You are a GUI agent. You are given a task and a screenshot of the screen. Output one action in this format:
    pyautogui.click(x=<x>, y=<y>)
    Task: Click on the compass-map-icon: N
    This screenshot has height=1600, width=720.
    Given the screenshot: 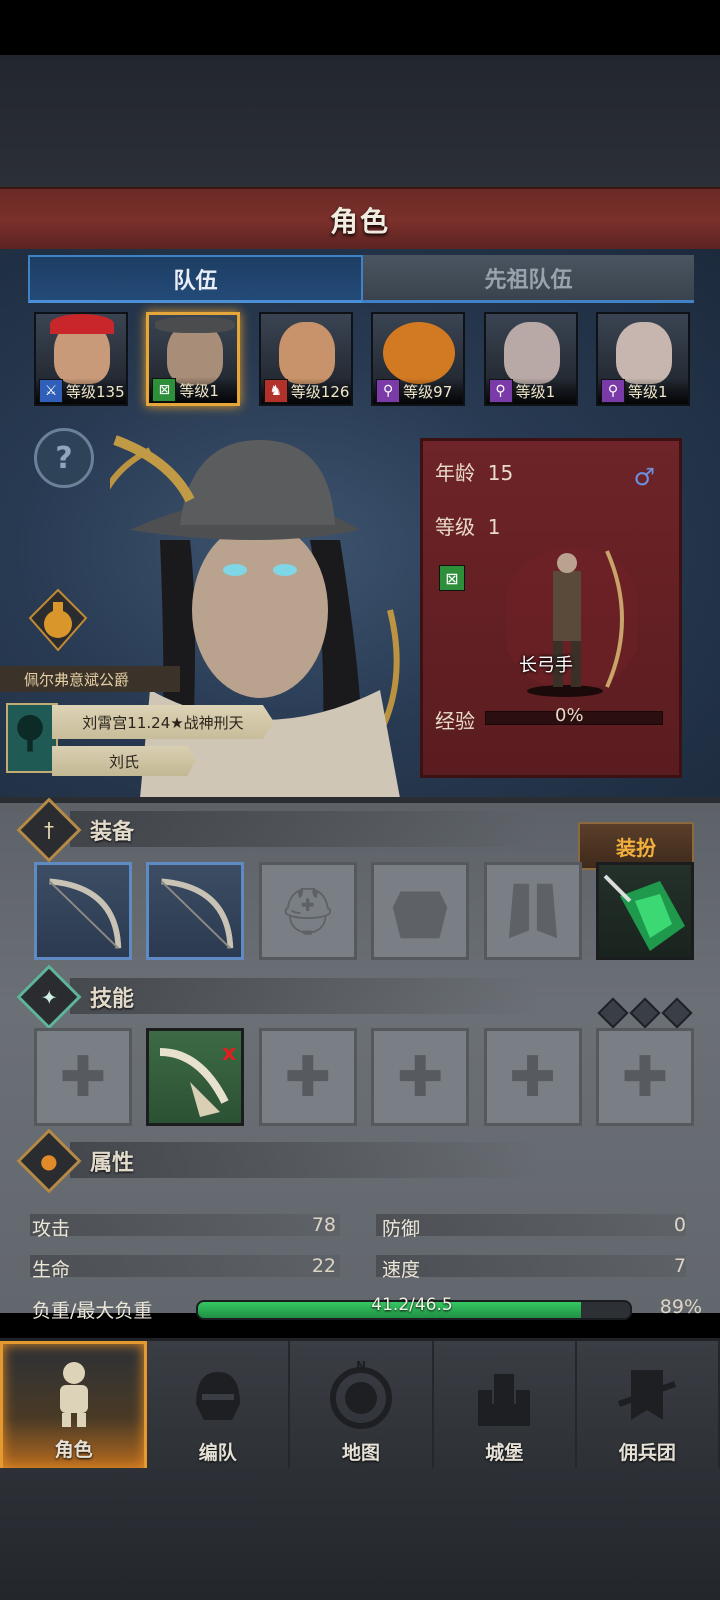 What is the action you would take?
    pyautogui.click(x=361, y=1394)
    